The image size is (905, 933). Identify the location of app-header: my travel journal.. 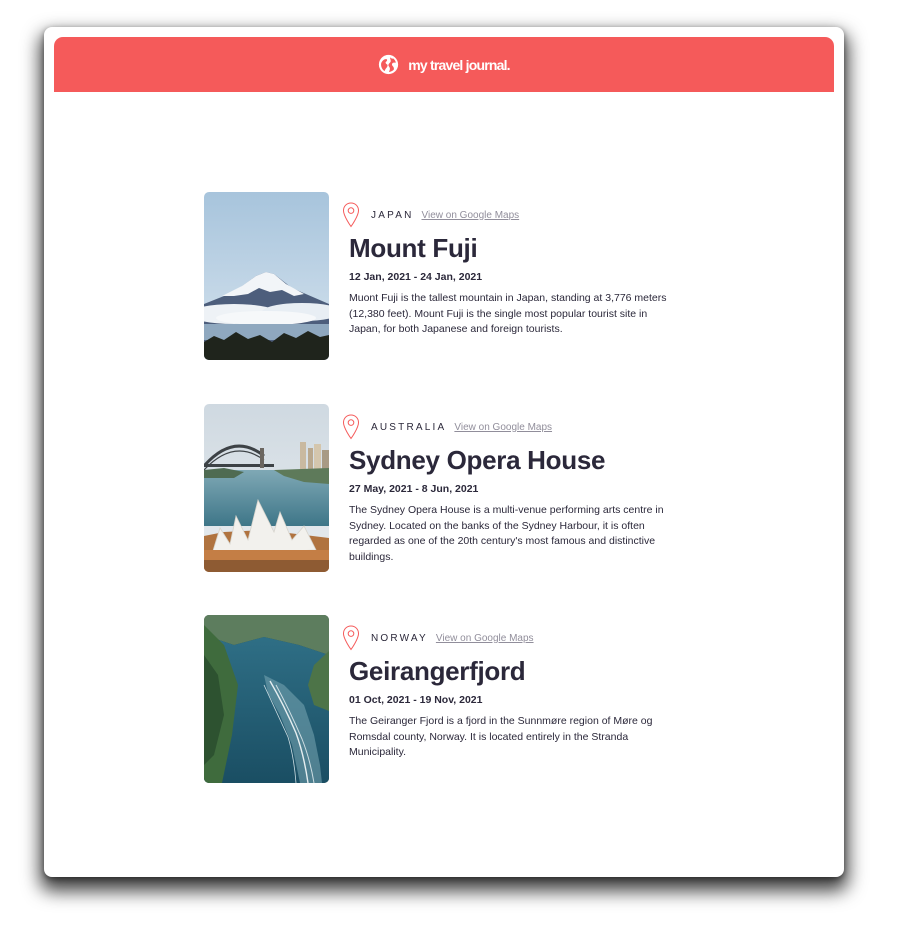
(444, 64).